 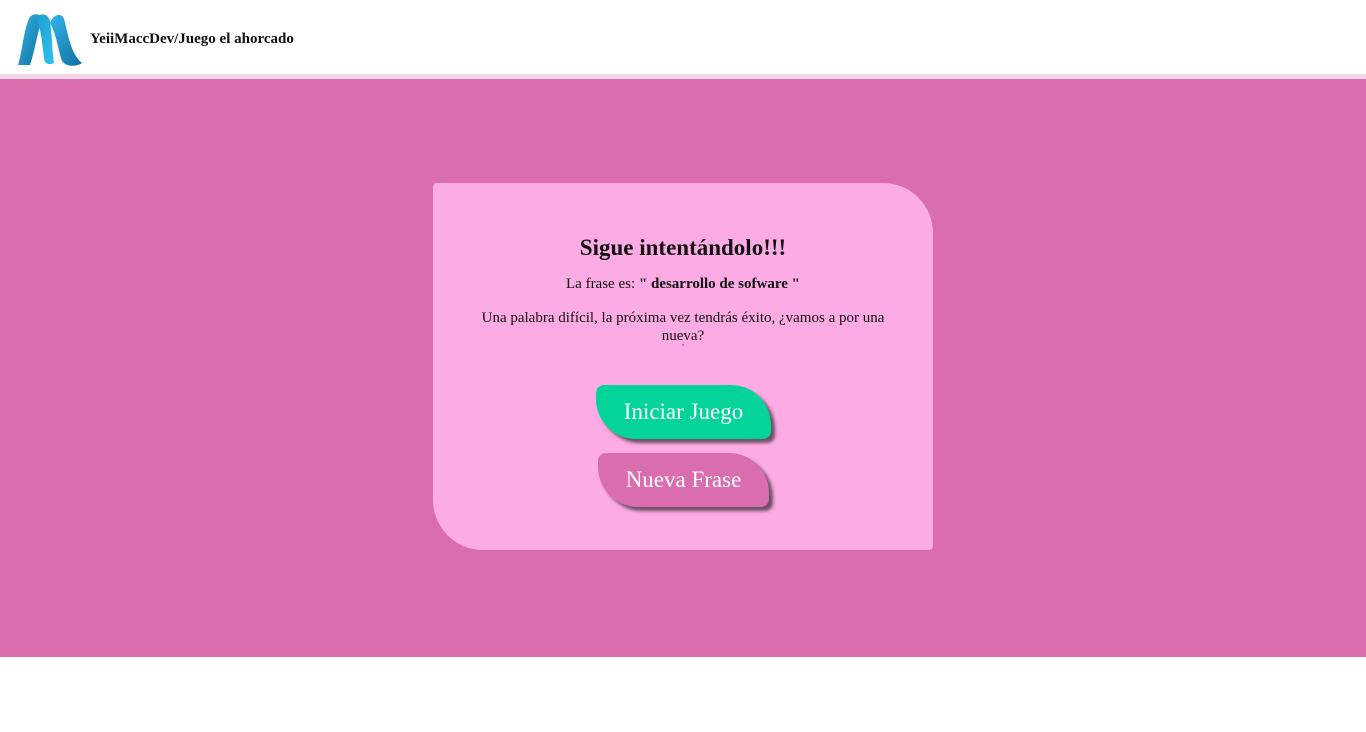 What do you see at coordinates (192, 39) in the screenshot?
I see `brand-link: YeiiMaccDev/Juego el ahorcado` at bounding box center [192, 39].